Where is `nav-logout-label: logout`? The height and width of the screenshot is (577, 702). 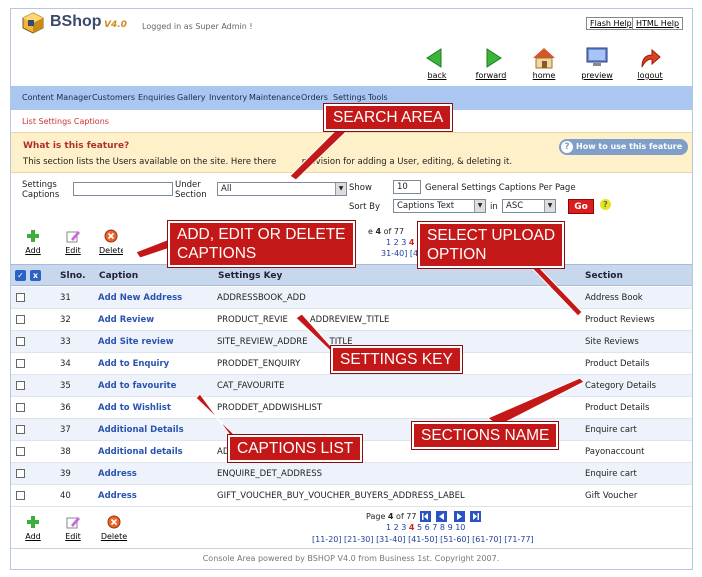
nav-logout-label: logout is located at coordinates (650, 75).